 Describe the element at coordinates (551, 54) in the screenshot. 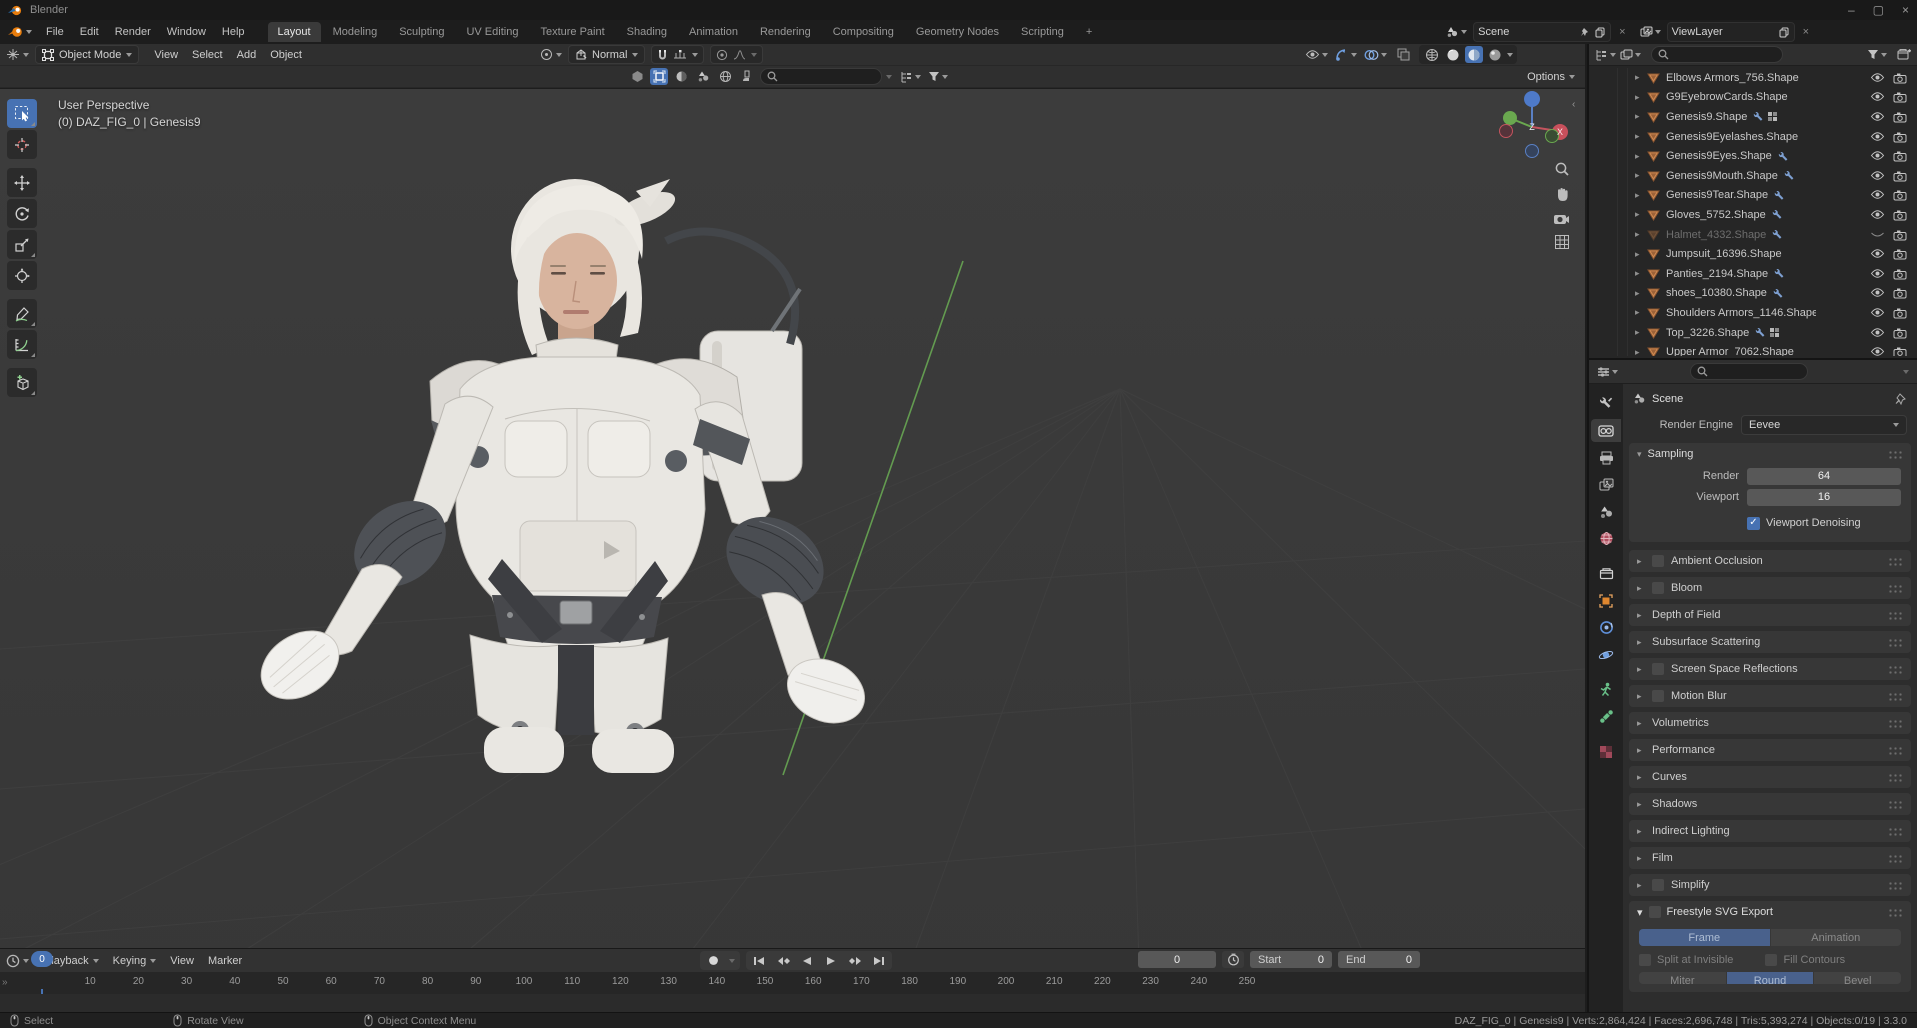

I see `transform-pivot-icon` at that location.